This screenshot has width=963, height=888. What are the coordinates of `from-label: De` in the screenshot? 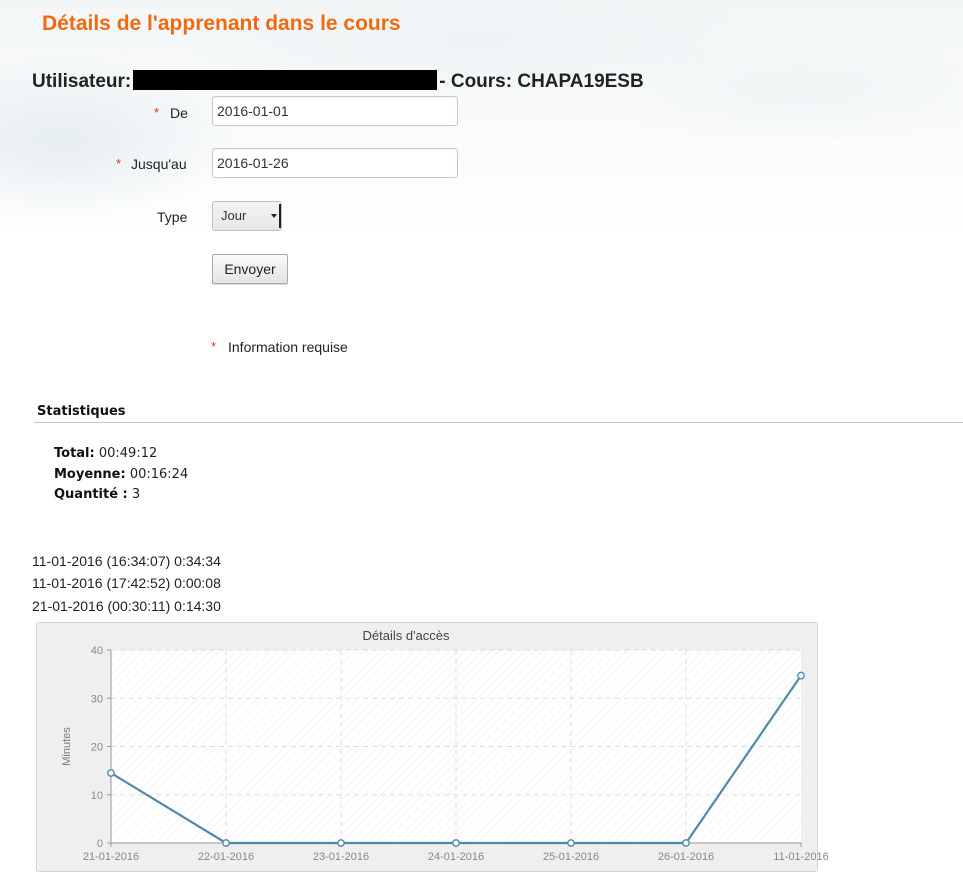 It's located at (179, 113).